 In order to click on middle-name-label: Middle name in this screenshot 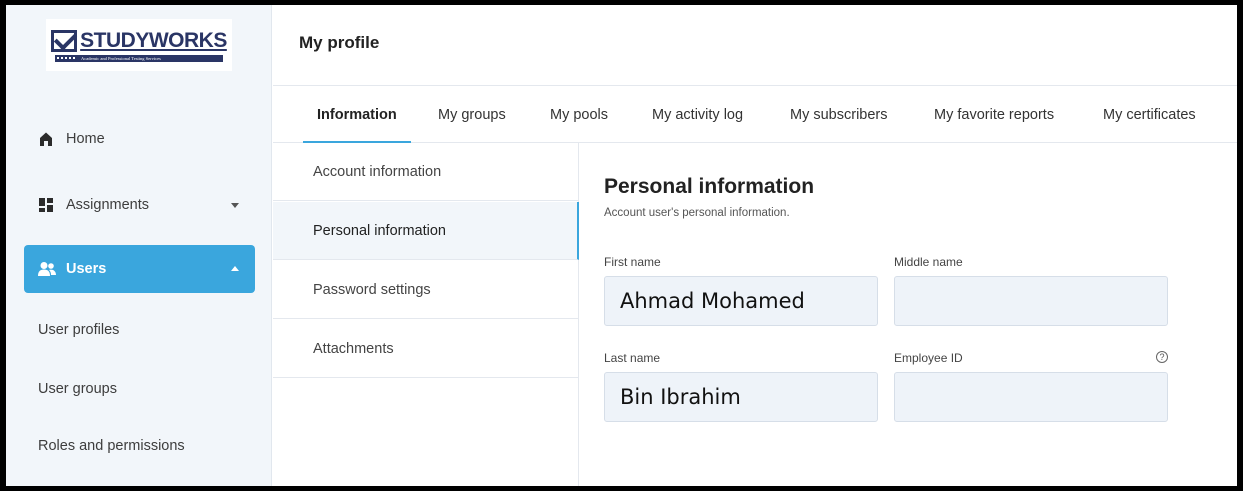, I will do `click(928, 262)`.